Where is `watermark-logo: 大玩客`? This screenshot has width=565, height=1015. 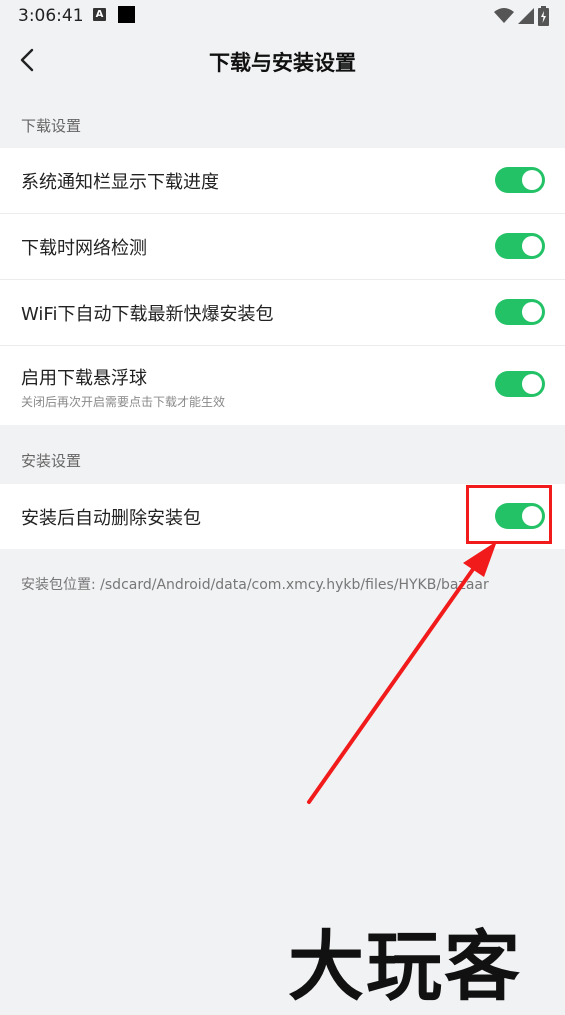 watermark-logo: 大玩客 is located at coordinates (405, 966).